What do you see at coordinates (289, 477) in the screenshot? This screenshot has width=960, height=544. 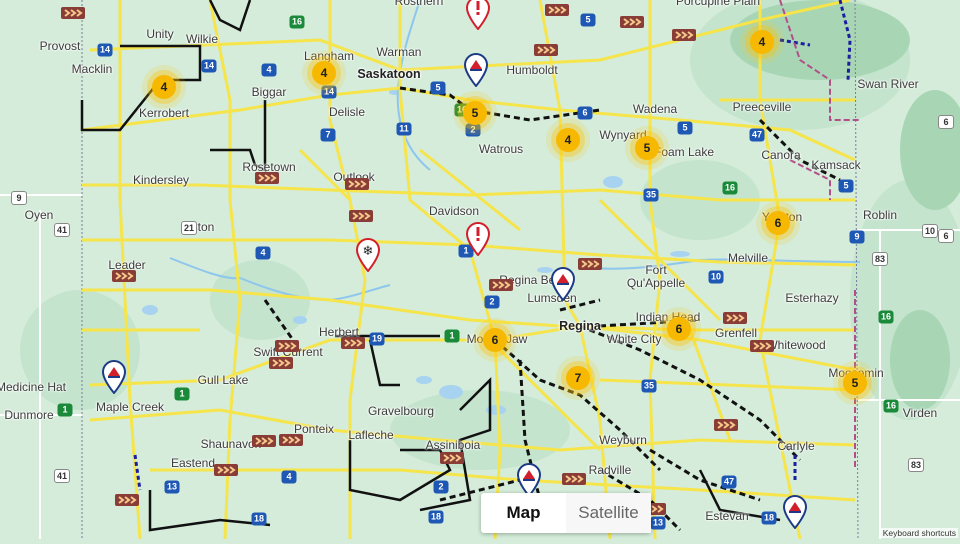 I see `route-shield: 4` at bounding box center [289, 477].